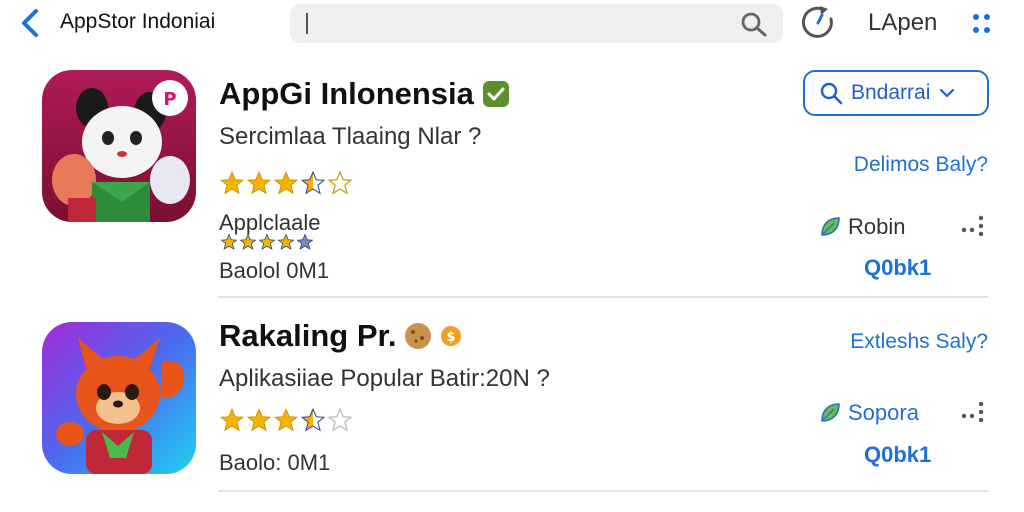 This screenshot has width=1024, height=512. What do you see at coordinates (308, 335) in the screenshot?
I see `app-name-text: Rakaling Pr.` at bounding box center [308, 335].